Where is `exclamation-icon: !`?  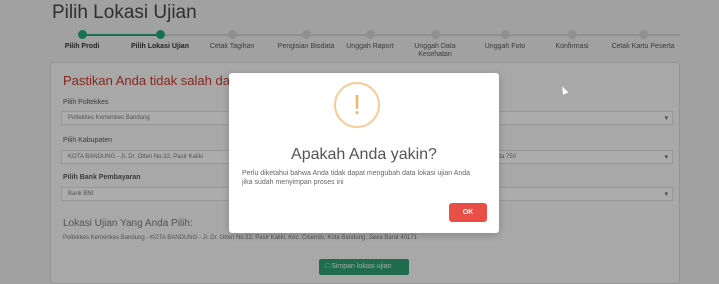
exclamation-icon: ! is located at coordinates (357, 105).